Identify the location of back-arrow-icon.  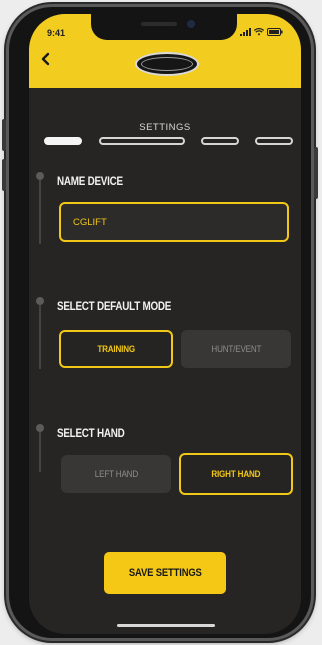
(46, 59).